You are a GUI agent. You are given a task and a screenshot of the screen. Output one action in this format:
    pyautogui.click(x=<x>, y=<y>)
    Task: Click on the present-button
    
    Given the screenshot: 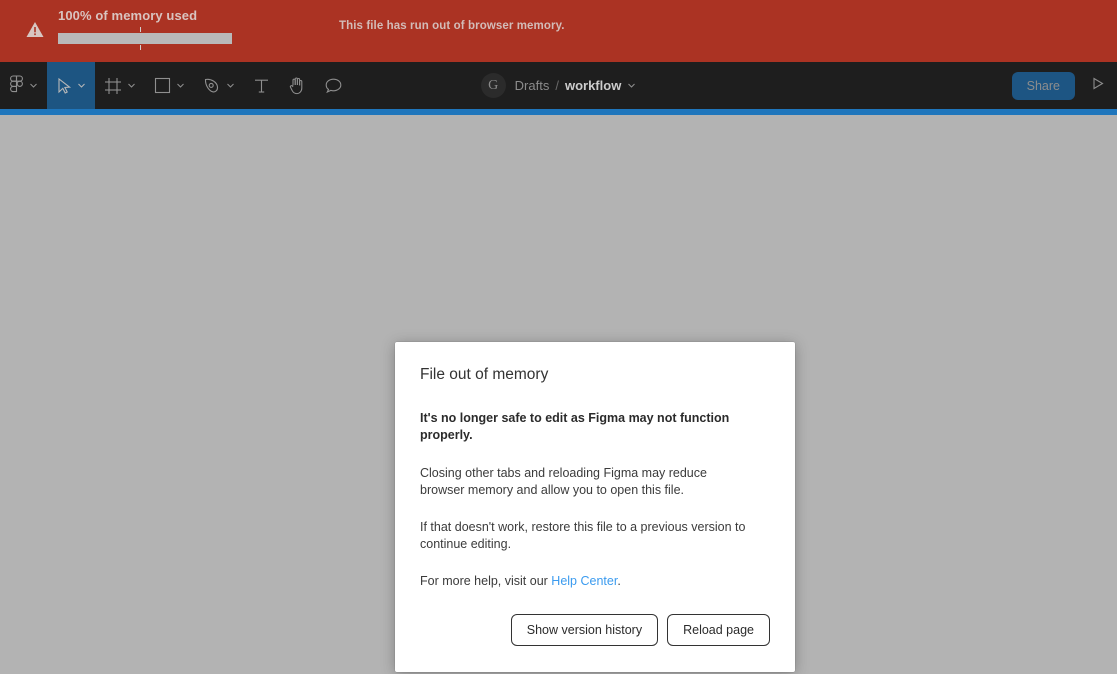 What is the action you would take?
    pyautogui.click(x=1098, y=85)
    